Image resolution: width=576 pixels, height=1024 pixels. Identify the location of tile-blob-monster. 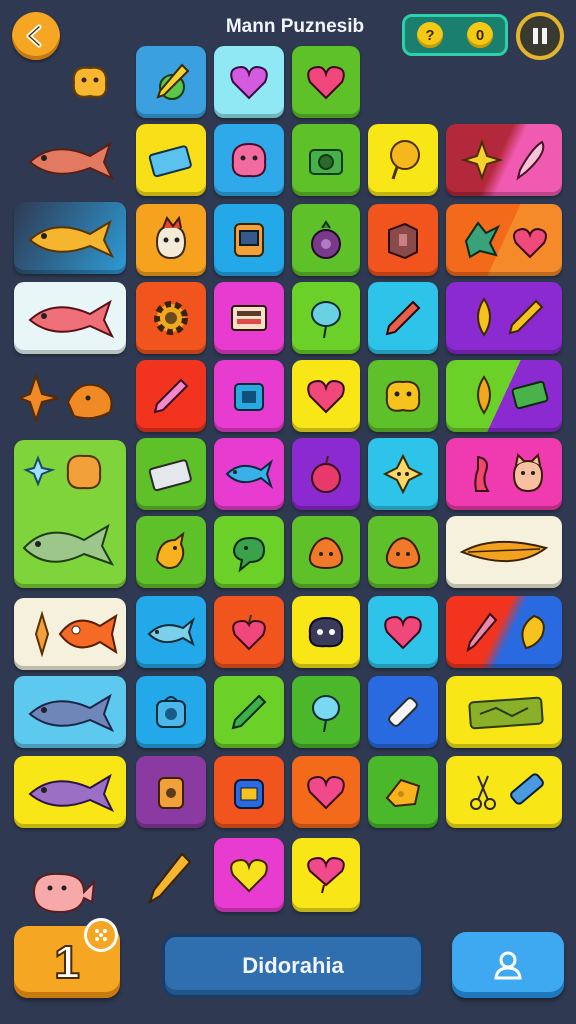
(249, 160).